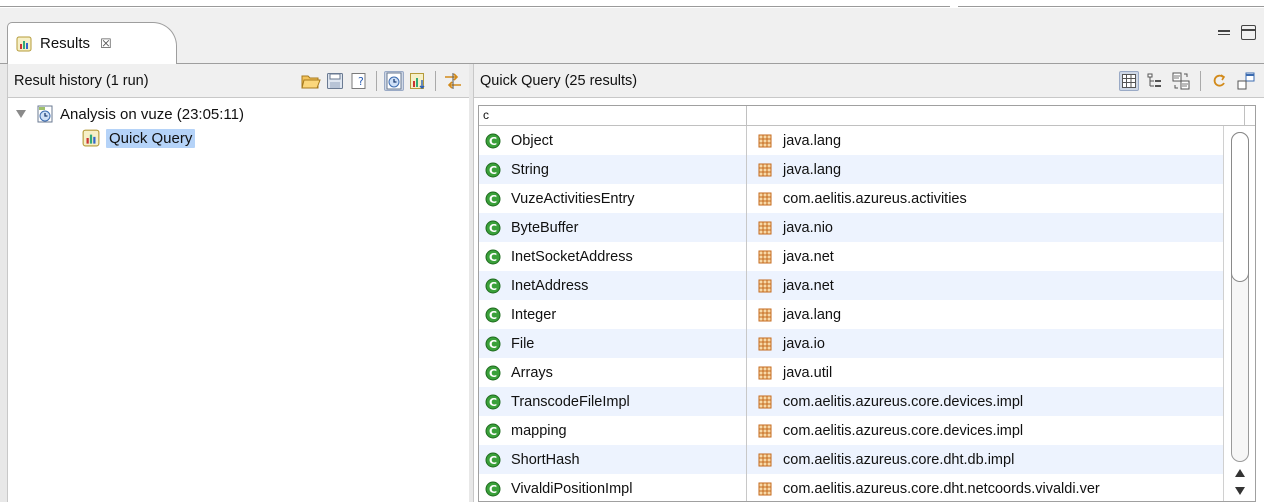 Image resolution: width=1264 pixels, height=502 pixels. Describe the element at coordinates (532, 372) in the screenshot. I see `class-name: Arrays` at that location.